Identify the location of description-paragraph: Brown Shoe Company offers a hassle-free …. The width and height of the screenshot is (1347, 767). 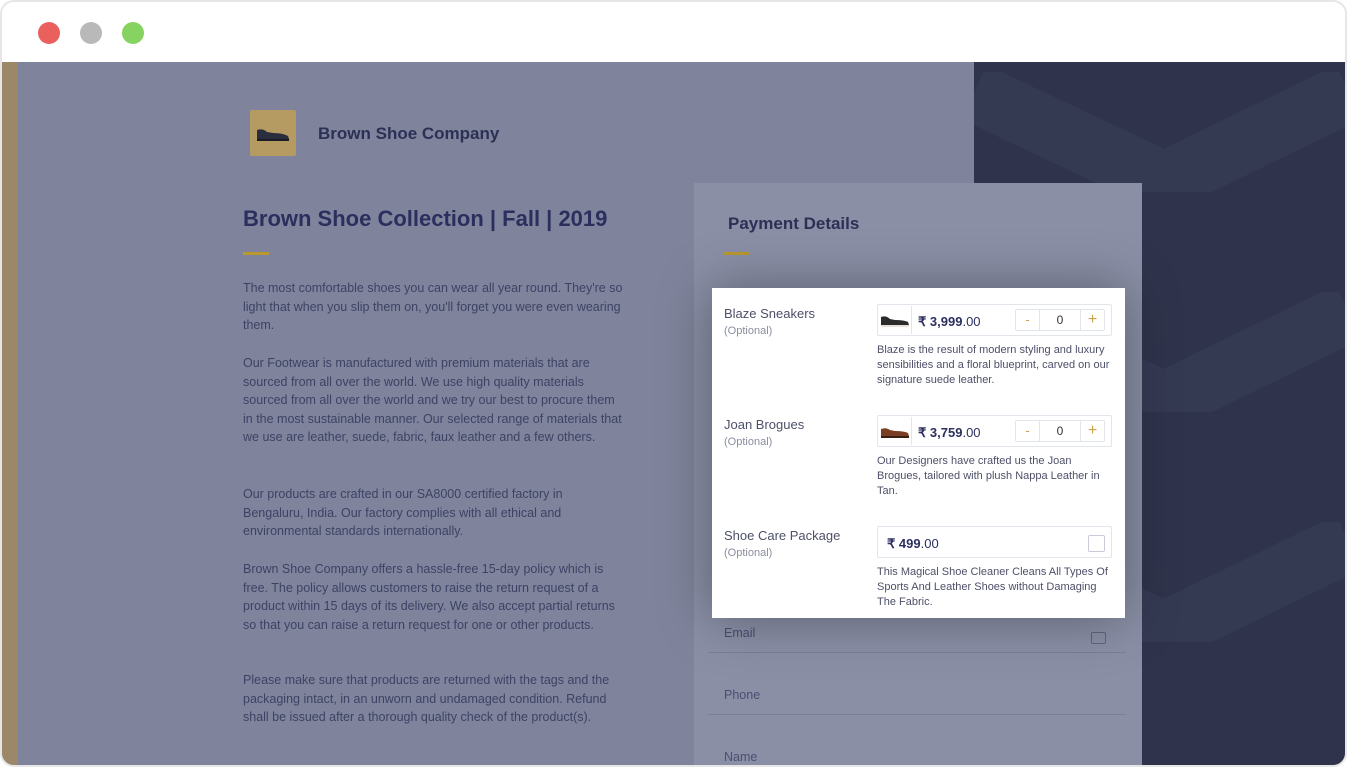
(429, 597).